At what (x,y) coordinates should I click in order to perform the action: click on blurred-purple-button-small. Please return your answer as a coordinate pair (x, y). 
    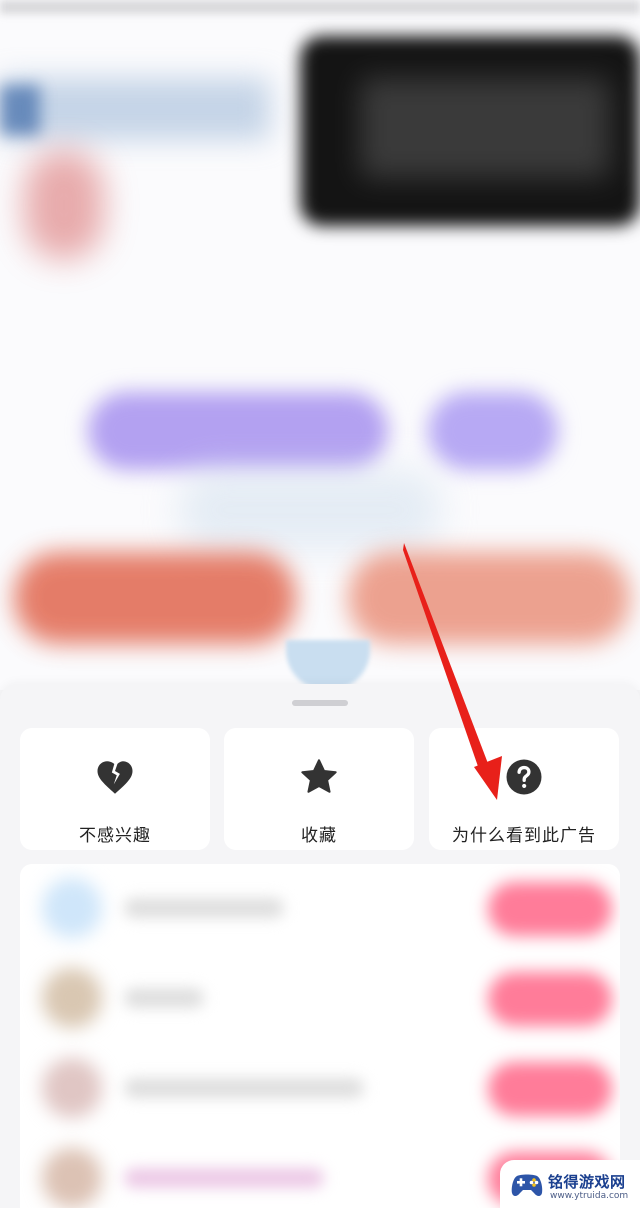
    Looking at the image, I should click on (493, 431).